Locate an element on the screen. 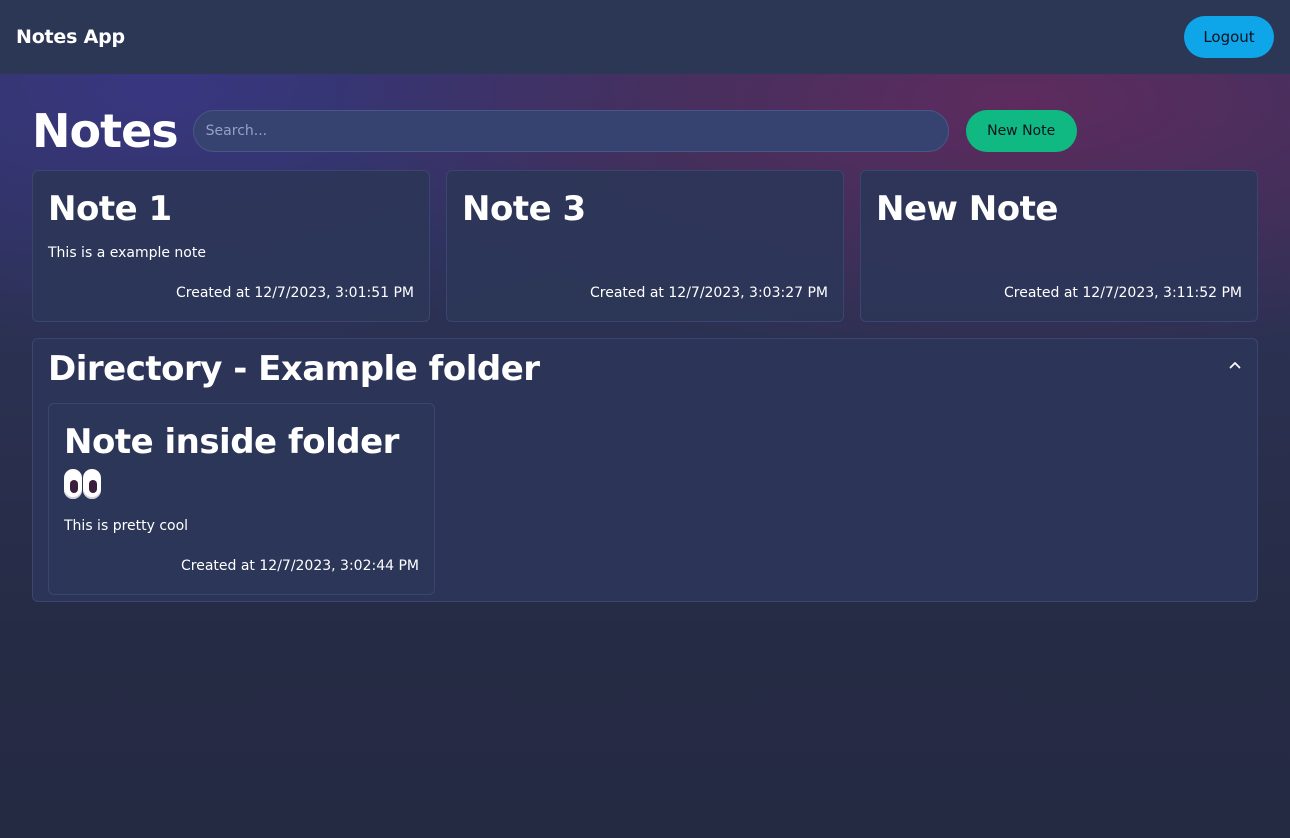 The image size is (1290, 838). note-title: Note 1 is located at coordinates (110, 209).